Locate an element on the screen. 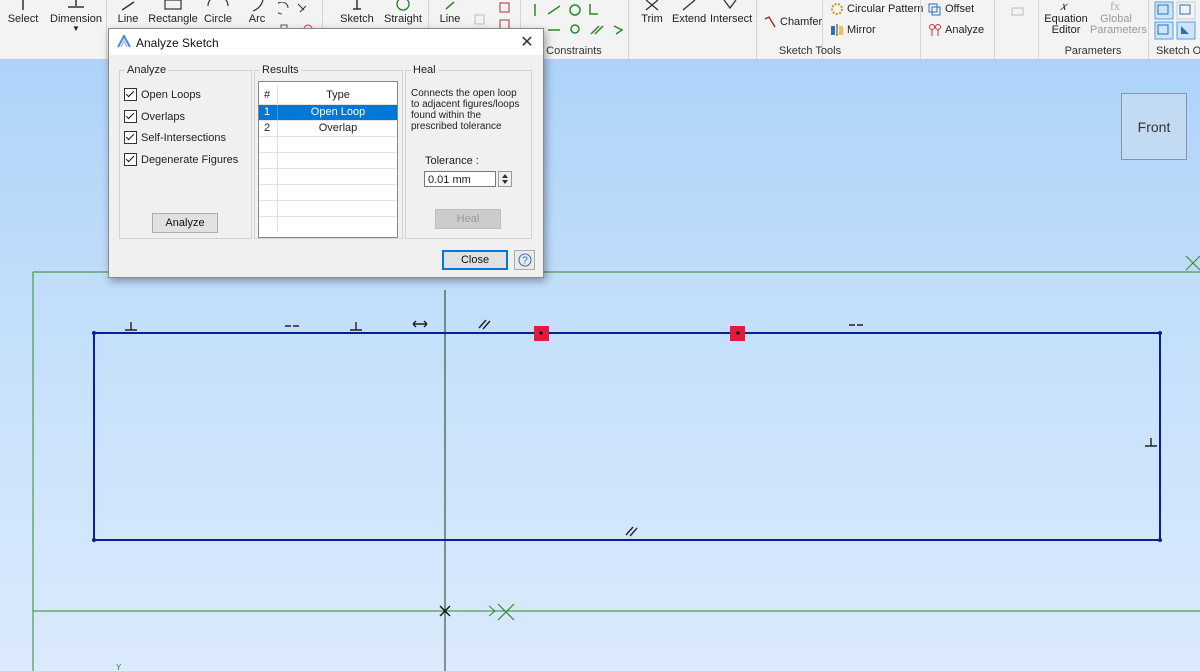  equation-editor-icon: 𝑥 is located at coordinates (1064, 6).